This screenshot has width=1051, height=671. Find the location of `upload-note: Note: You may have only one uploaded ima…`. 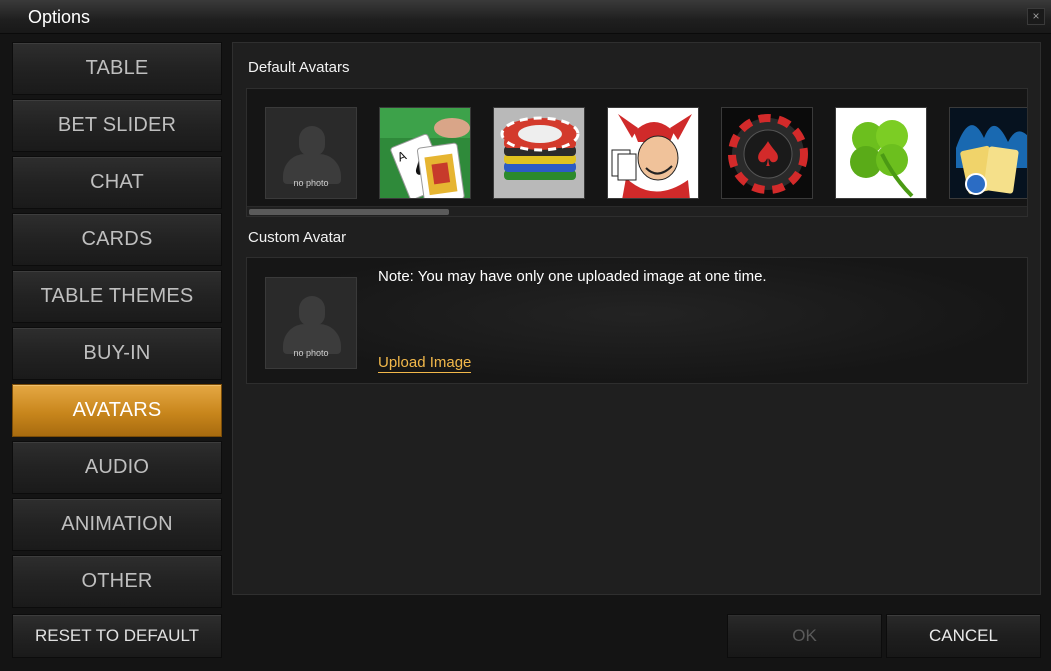

upload-note: Note: You may have only one uploaded ima… is located at coordinates (572, 276).